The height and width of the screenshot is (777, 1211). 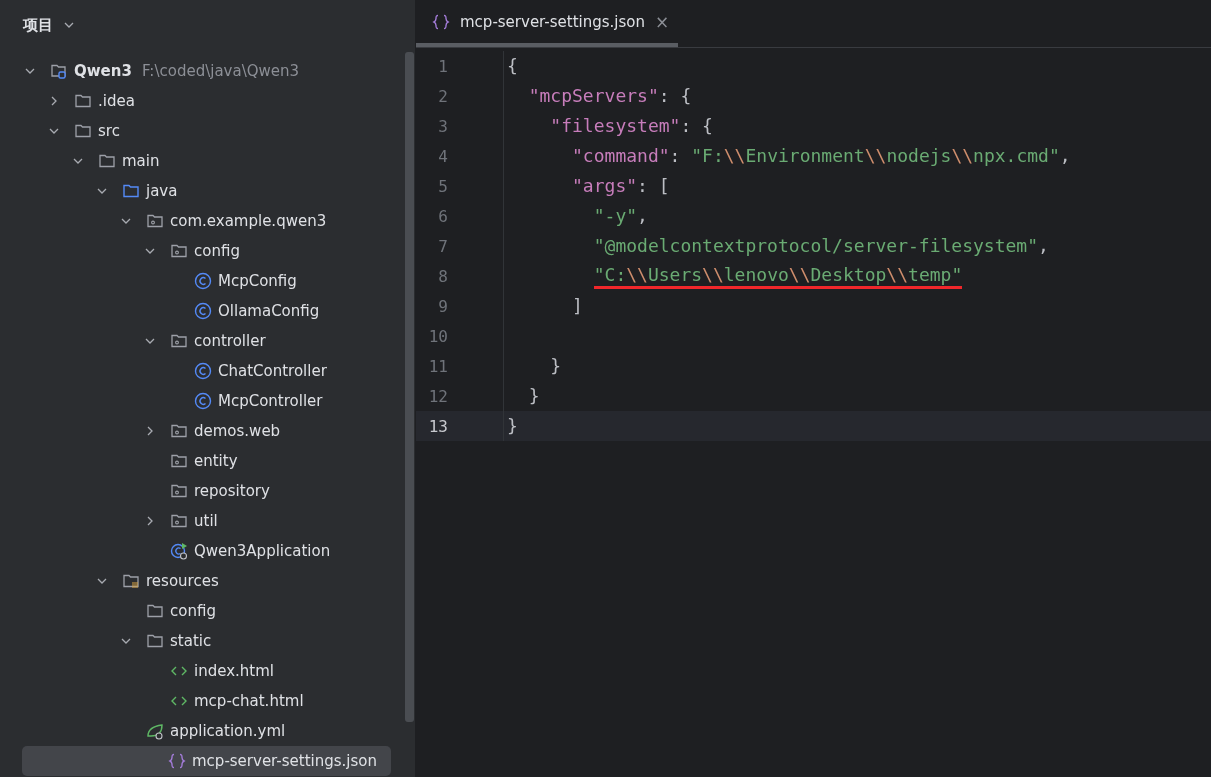 I want to click on tree-item: Qwen3 F:\coded\java\Qwen3, so click(x=195, y=71).